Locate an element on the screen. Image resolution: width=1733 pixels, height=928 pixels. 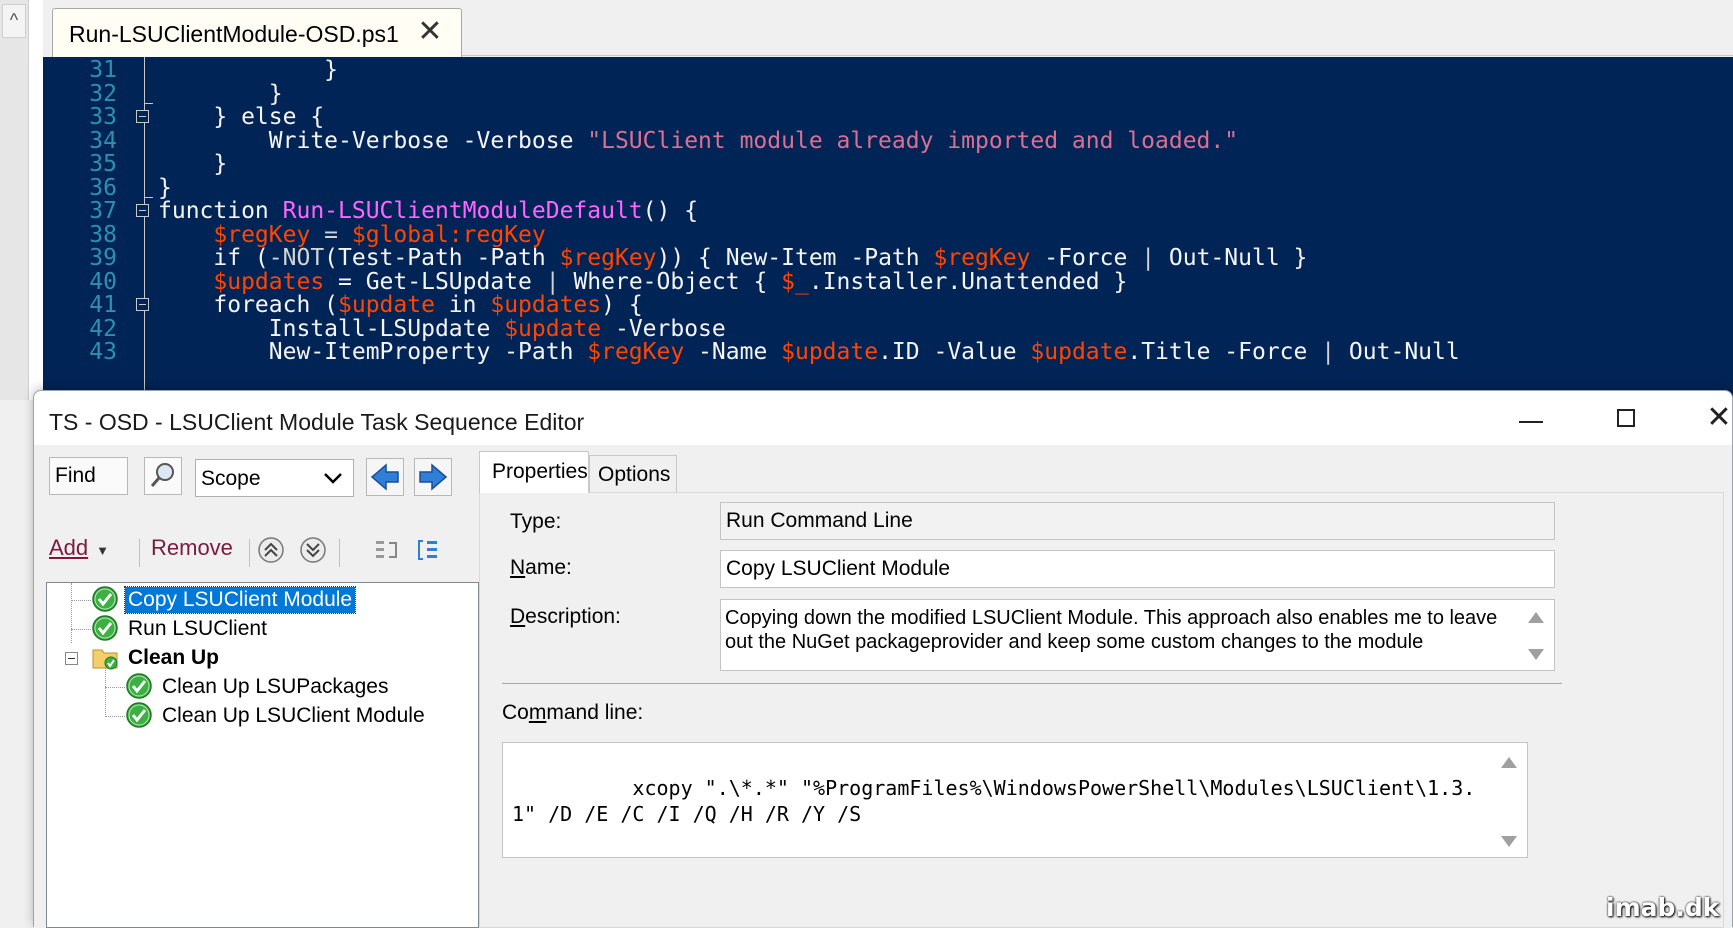
line-number: 41 is located at coordinates (103, 305).